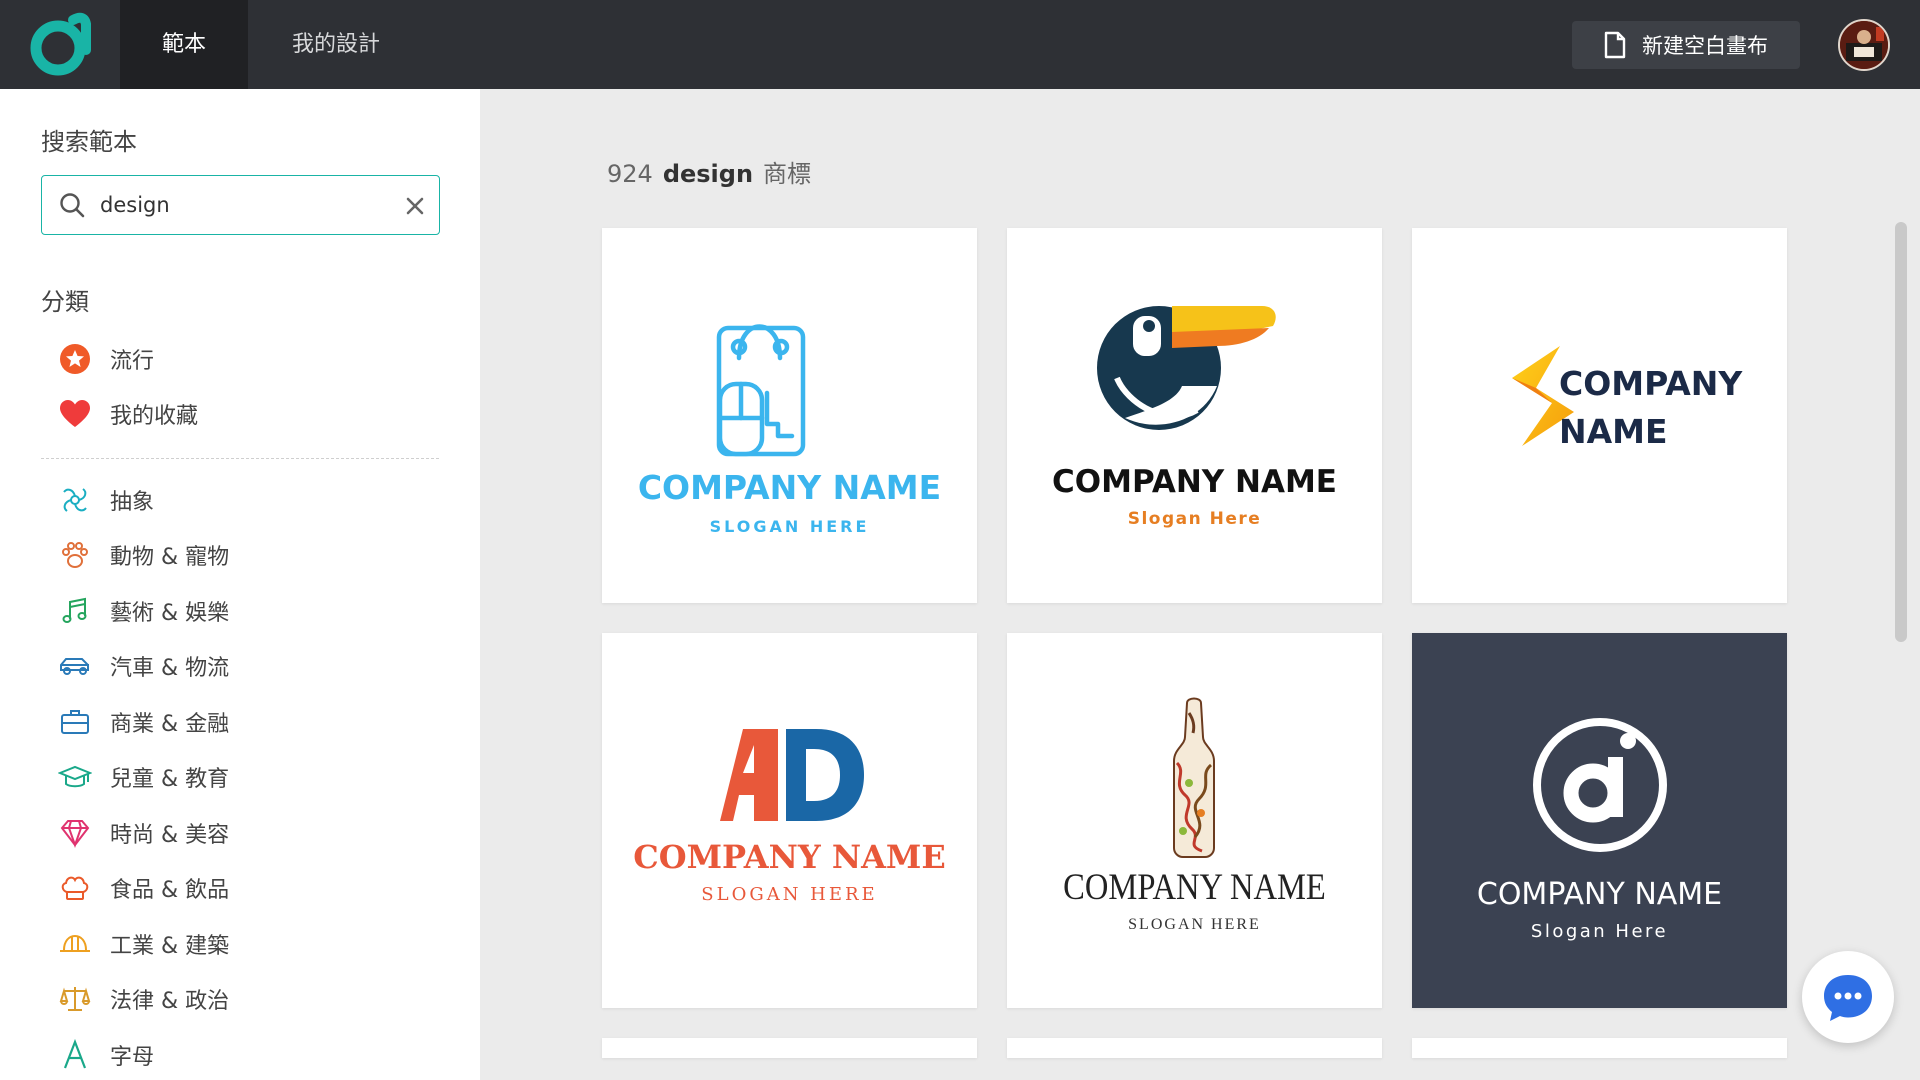  I want to click on category-label: 我的收藏, so click(154, 416).